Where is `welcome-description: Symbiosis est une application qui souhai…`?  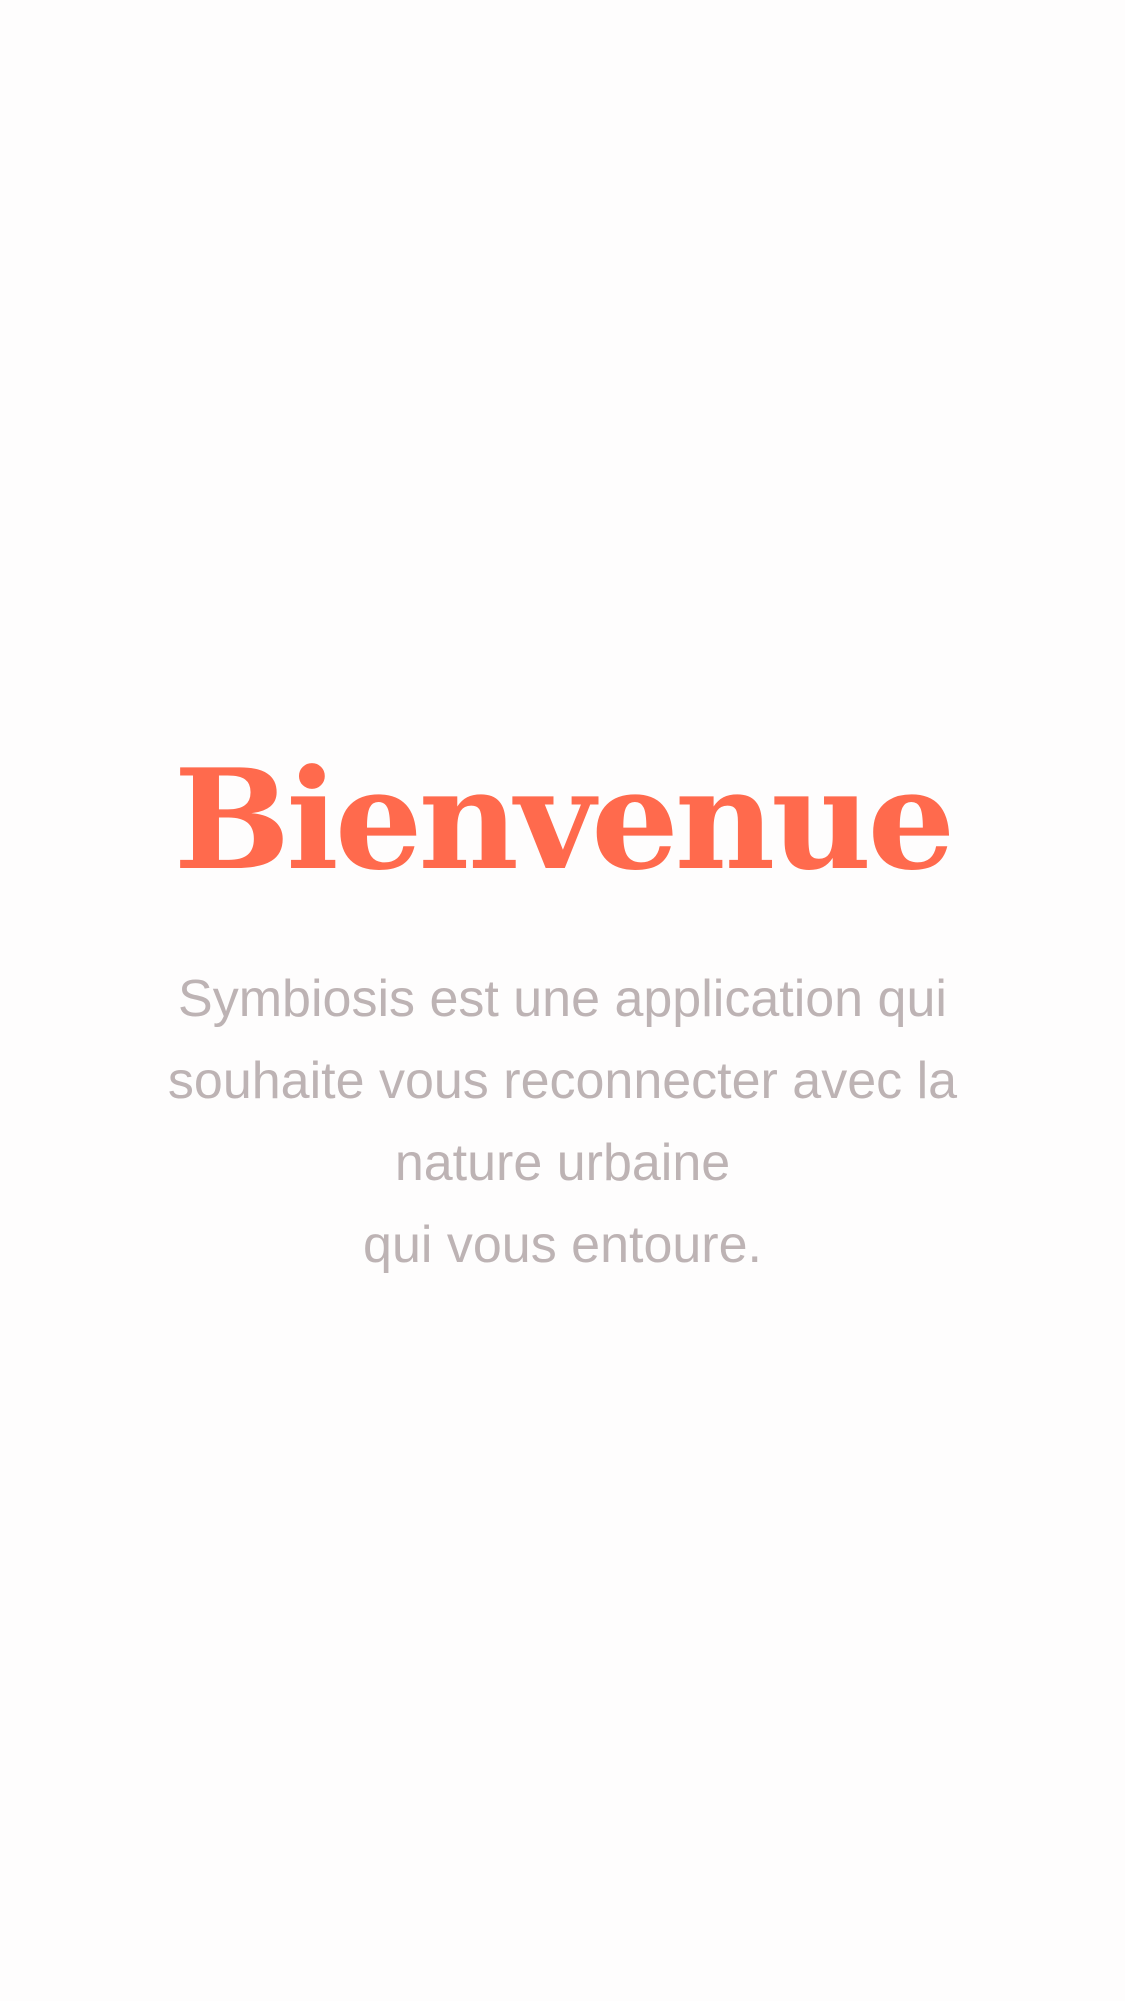 welcome-description: Symbiosis est une application qui souhai… is located at coordinates (562, 1122).